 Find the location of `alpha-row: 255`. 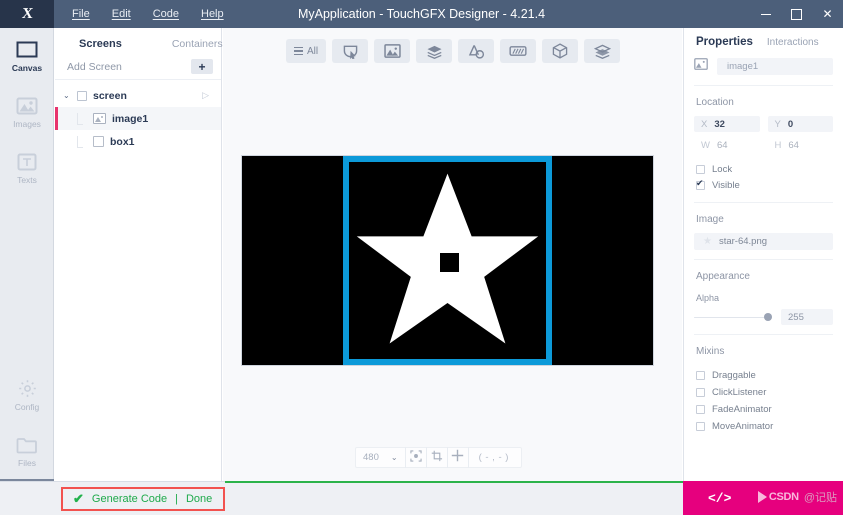

alpha-row: 255 is located at coordinates (763, 317).